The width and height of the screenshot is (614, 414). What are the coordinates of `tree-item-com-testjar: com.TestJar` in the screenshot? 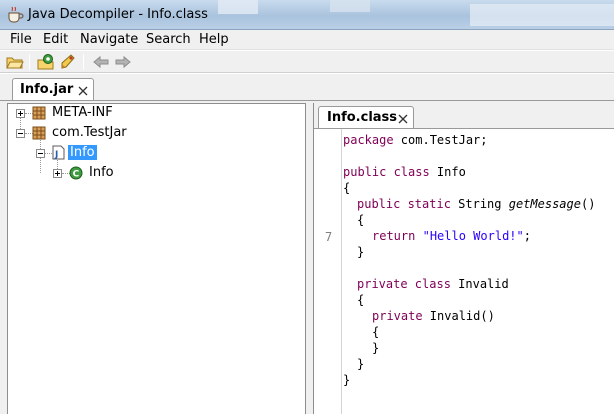 It's located at (110, 133).